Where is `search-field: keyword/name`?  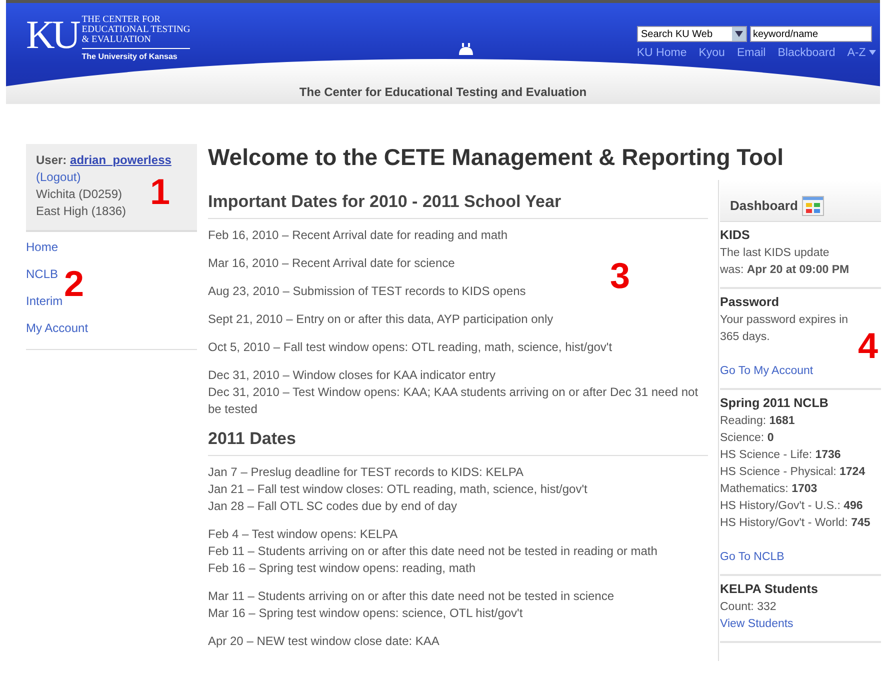
search-field: keyword/name is located at coordinates (811, 34).